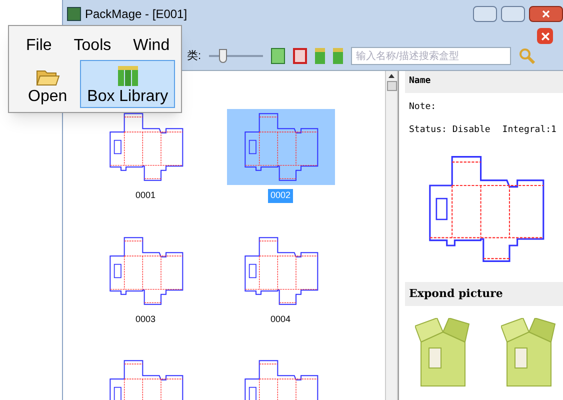 The image size is (563, 400). What do you see at coordinates (484, 81) in the screenshot?
I see `name-header: Name` at bounding box center [484, 81].